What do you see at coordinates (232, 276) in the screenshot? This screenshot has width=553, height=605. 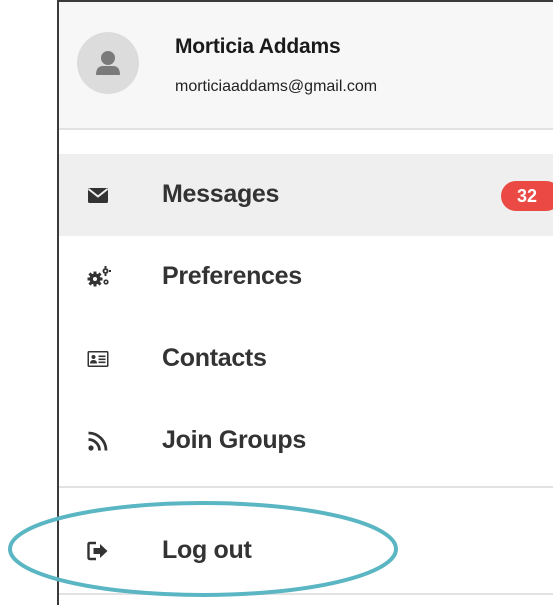 I see `menu-item-label: Preferences` at bounding box center [232, 276].